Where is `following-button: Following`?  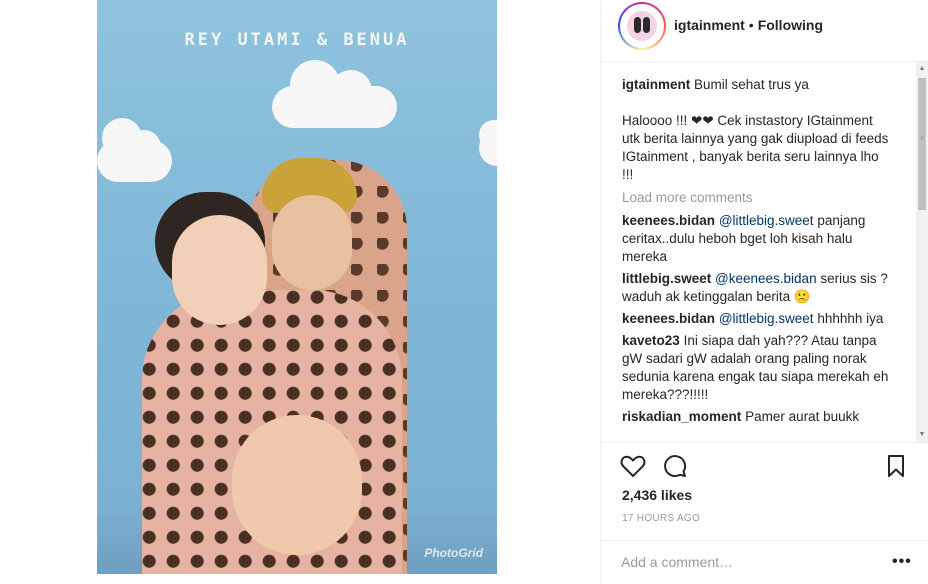 following-button: Following is located at coordinates (790, 25).